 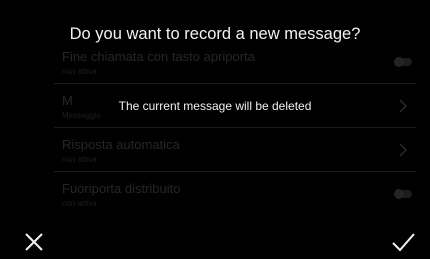 What do you see at coordinates (235, 194) in the screenshot?
I see `list-item: Fuoriporta distribuito non attiva` at bounding box center [235, 194].